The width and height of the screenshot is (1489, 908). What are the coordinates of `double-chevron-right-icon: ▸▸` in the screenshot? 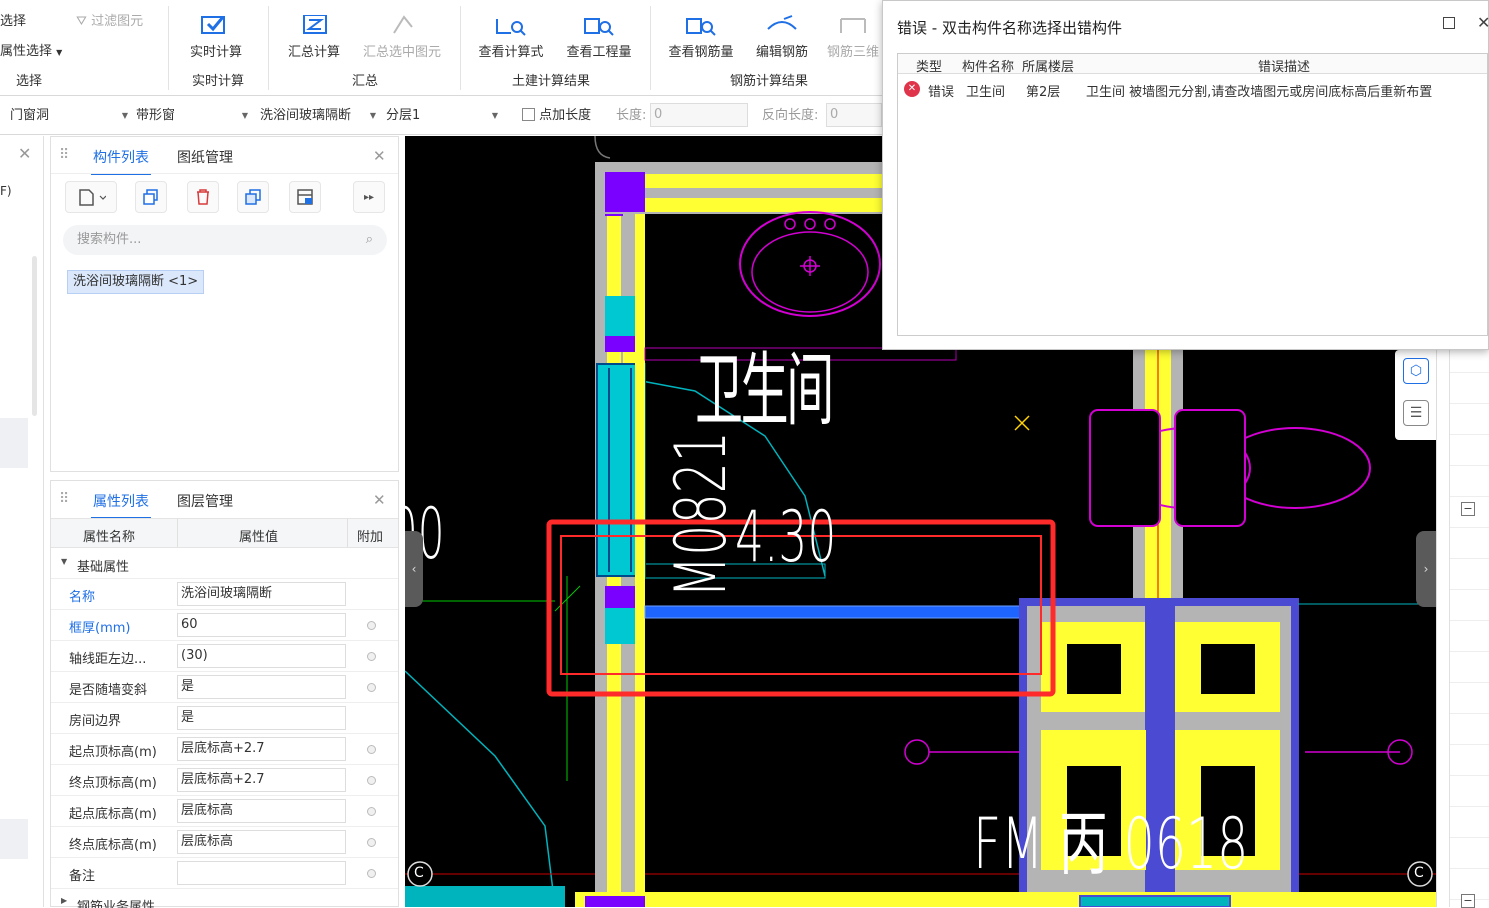 It's located at (369, 197).